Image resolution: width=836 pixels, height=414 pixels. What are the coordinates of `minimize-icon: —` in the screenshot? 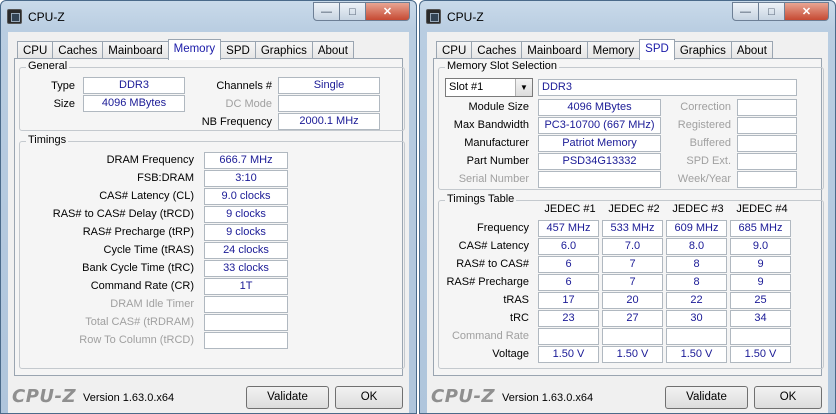 It's located at (745, 11).